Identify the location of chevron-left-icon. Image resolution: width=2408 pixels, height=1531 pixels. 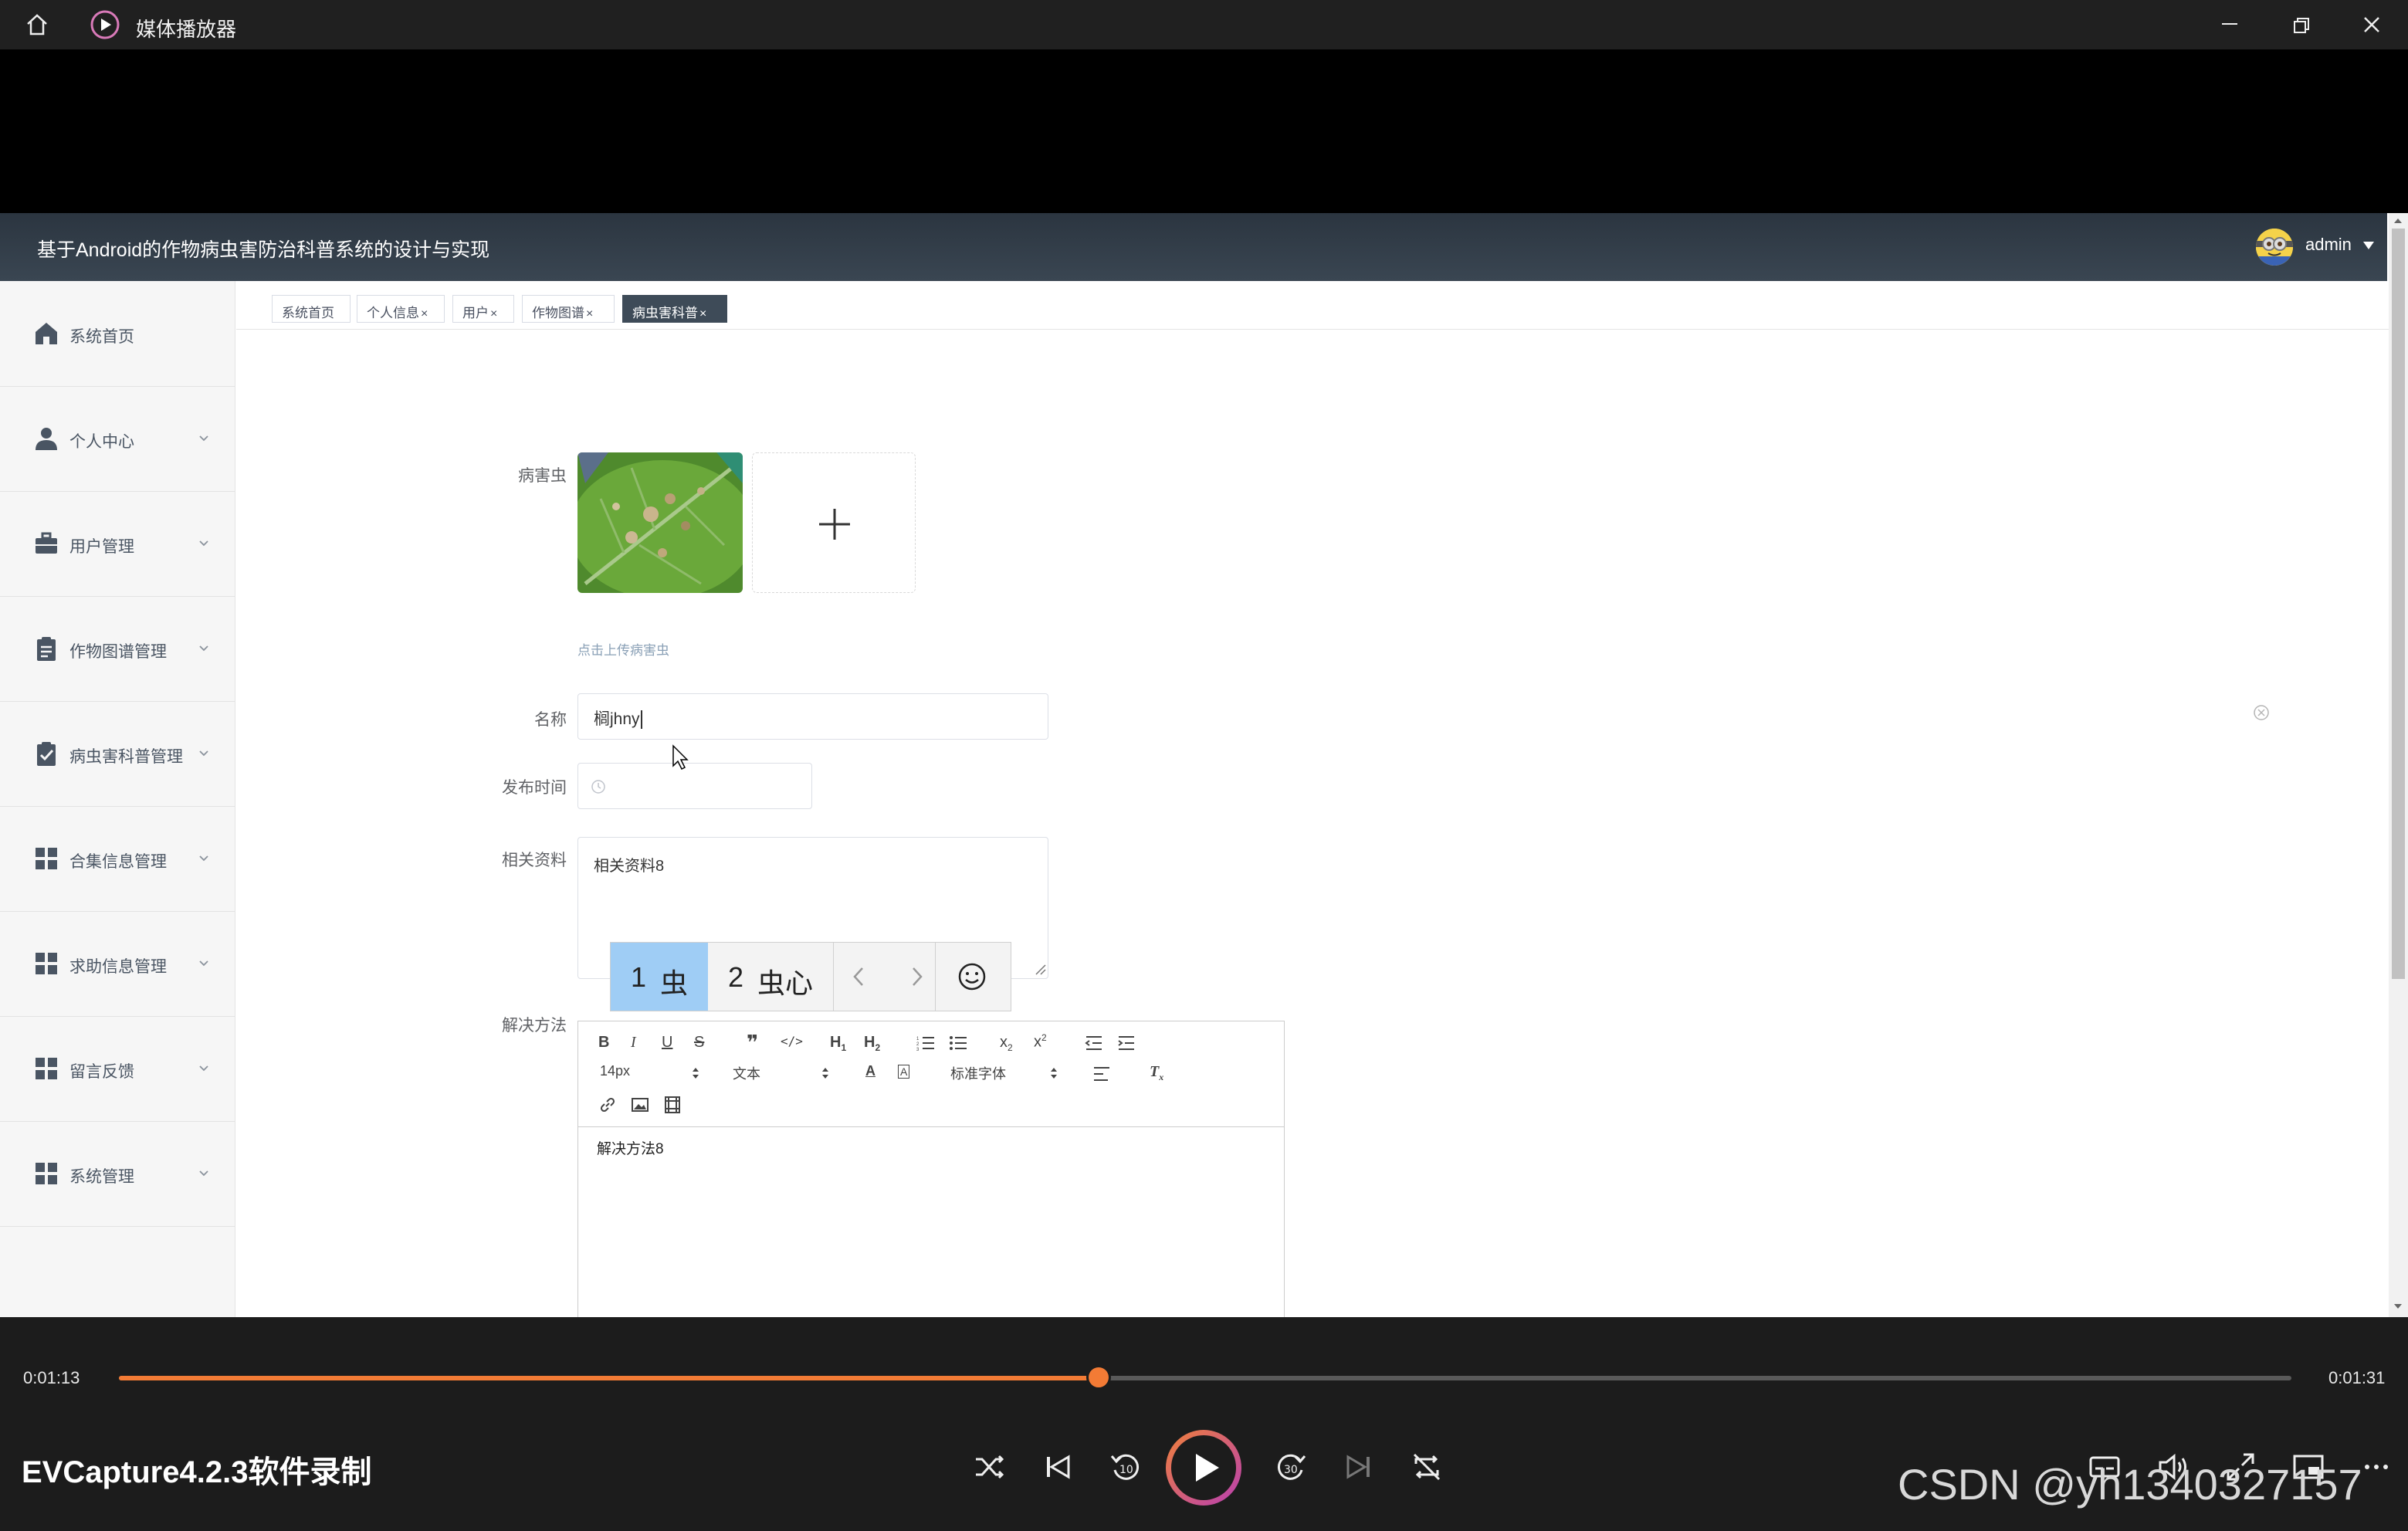
(859, 976).